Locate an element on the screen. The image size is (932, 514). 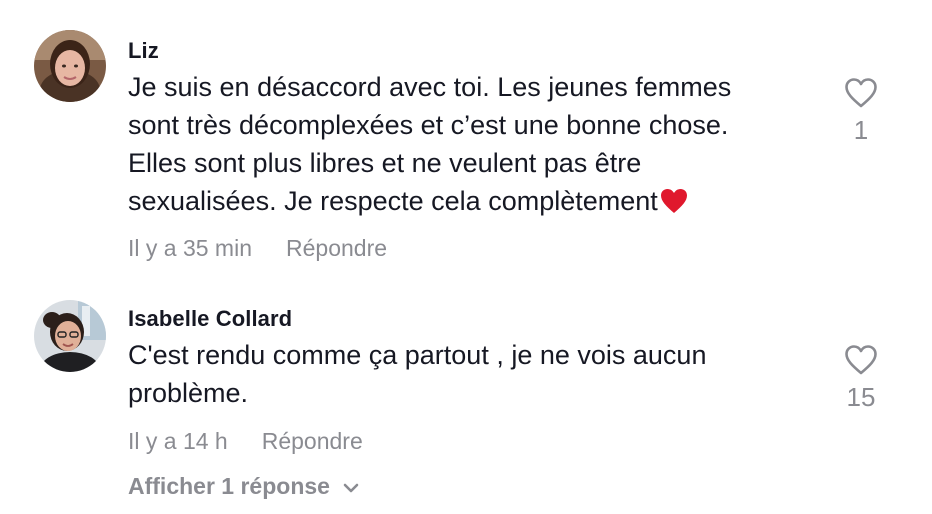
chevron-down-icon is located at coordinates (345, 486).